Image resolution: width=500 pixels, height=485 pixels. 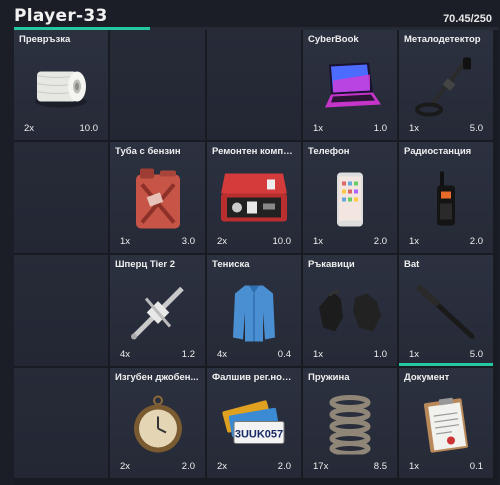 What do you see at coordinates (158, 314) in the screenshot?
I see `lockpick-icon` at bounding box center [158, 314].